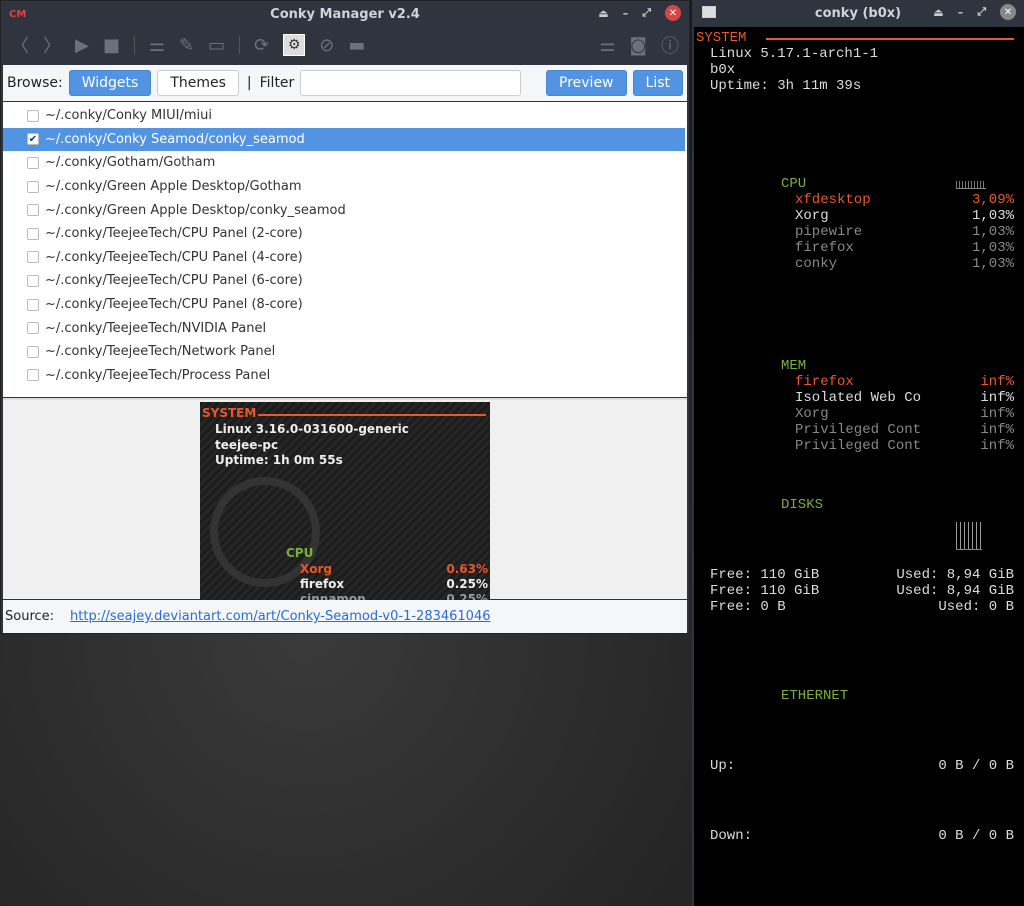 This screenshot has height=906, width=1024. I want to click on hostname: b0x, so click(723, 70).